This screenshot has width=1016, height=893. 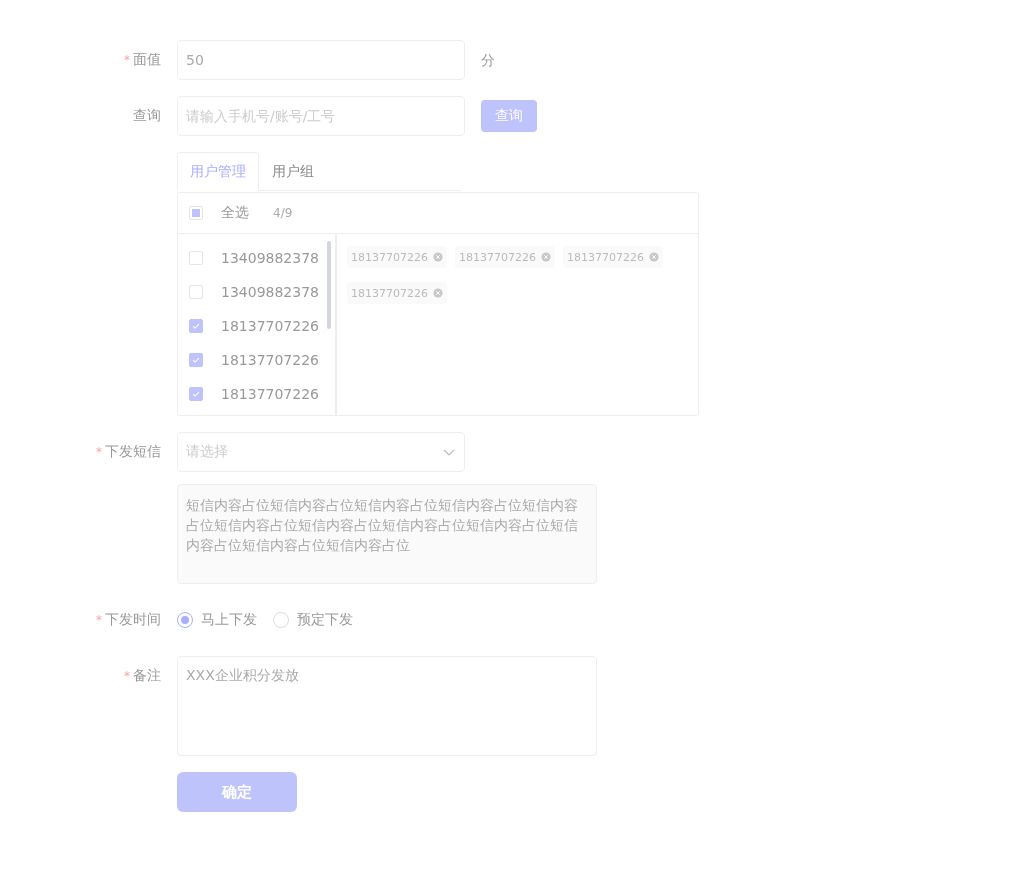 I want to click on radio-label: 马上下发, so click(x=229, y=620).